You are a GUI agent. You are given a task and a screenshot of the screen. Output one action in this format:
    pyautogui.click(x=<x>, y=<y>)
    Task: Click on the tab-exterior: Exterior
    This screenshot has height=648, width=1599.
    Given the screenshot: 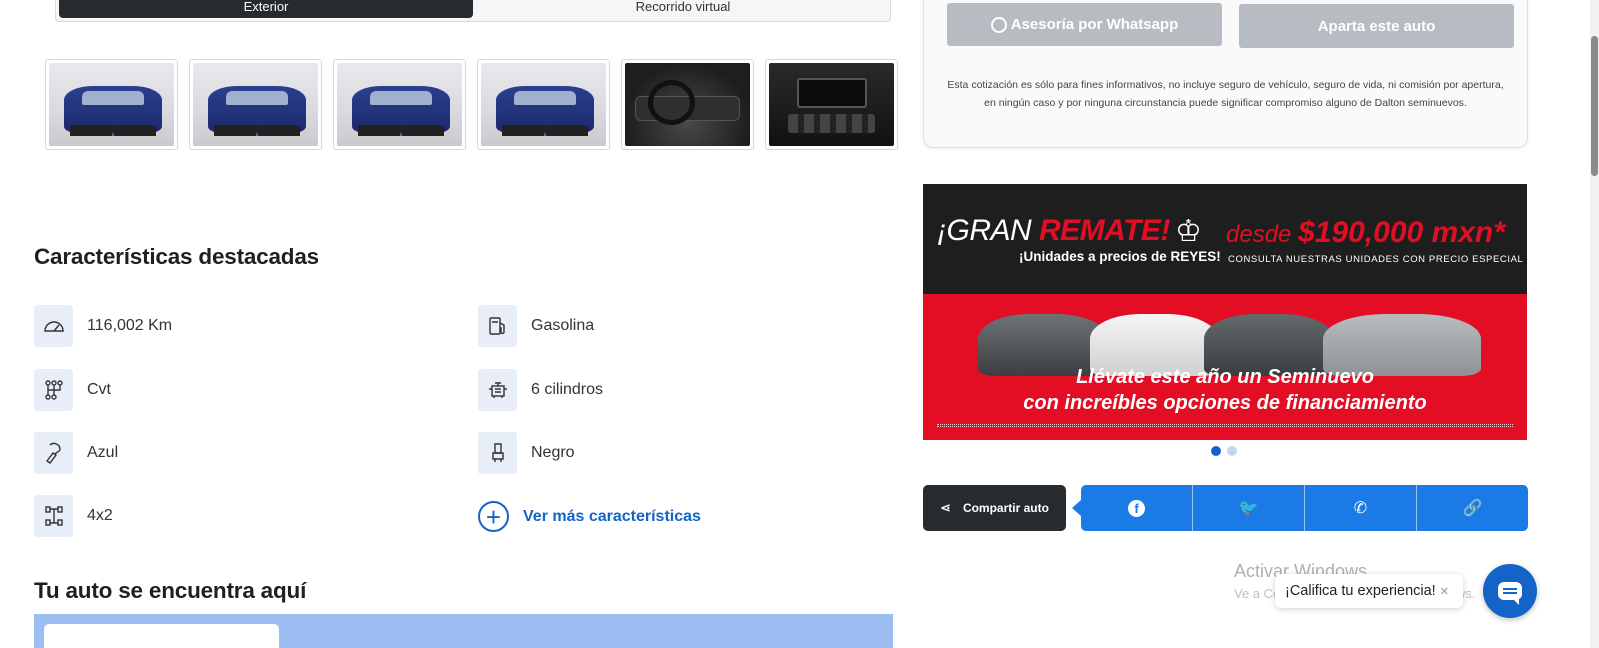 What is the action you would take?
    pyautogui.click(x=266, y=9)
    